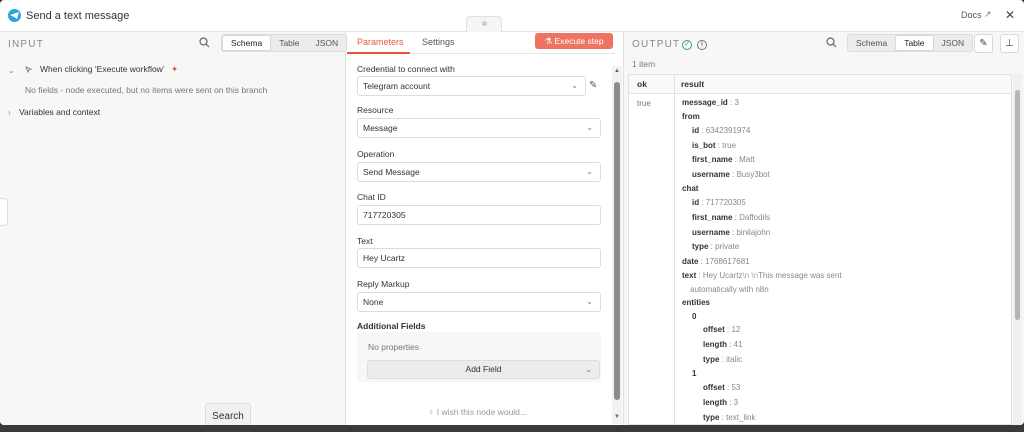  Describe the element at coordinates (102, 69) in the screenshot. I see `trigger-node-label: When clicking ‘Execute workflow’` at that location.